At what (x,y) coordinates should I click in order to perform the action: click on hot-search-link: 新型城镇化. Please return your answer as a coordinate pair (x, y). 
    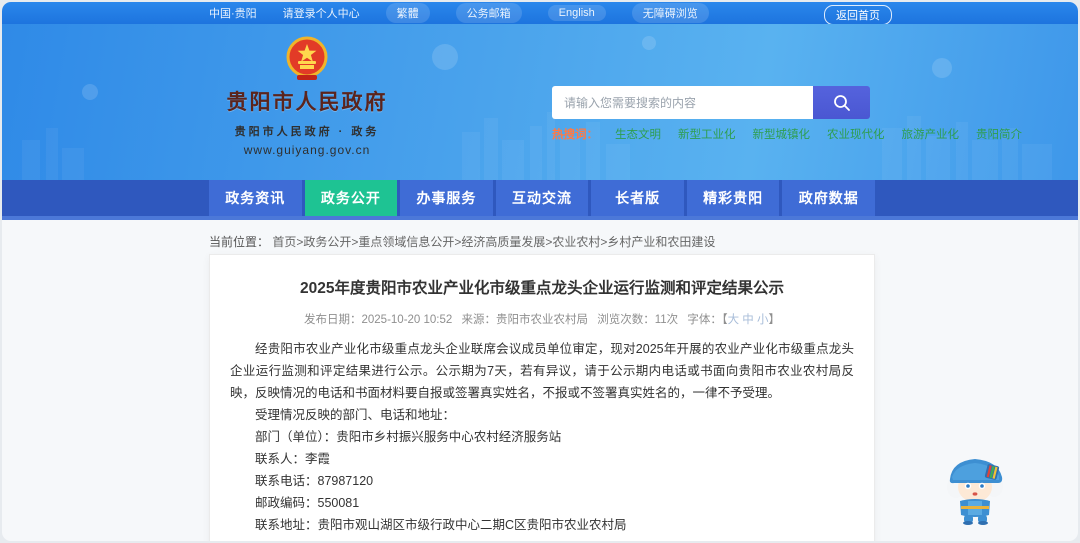
    Looking at the image, I should click on (782, 134).